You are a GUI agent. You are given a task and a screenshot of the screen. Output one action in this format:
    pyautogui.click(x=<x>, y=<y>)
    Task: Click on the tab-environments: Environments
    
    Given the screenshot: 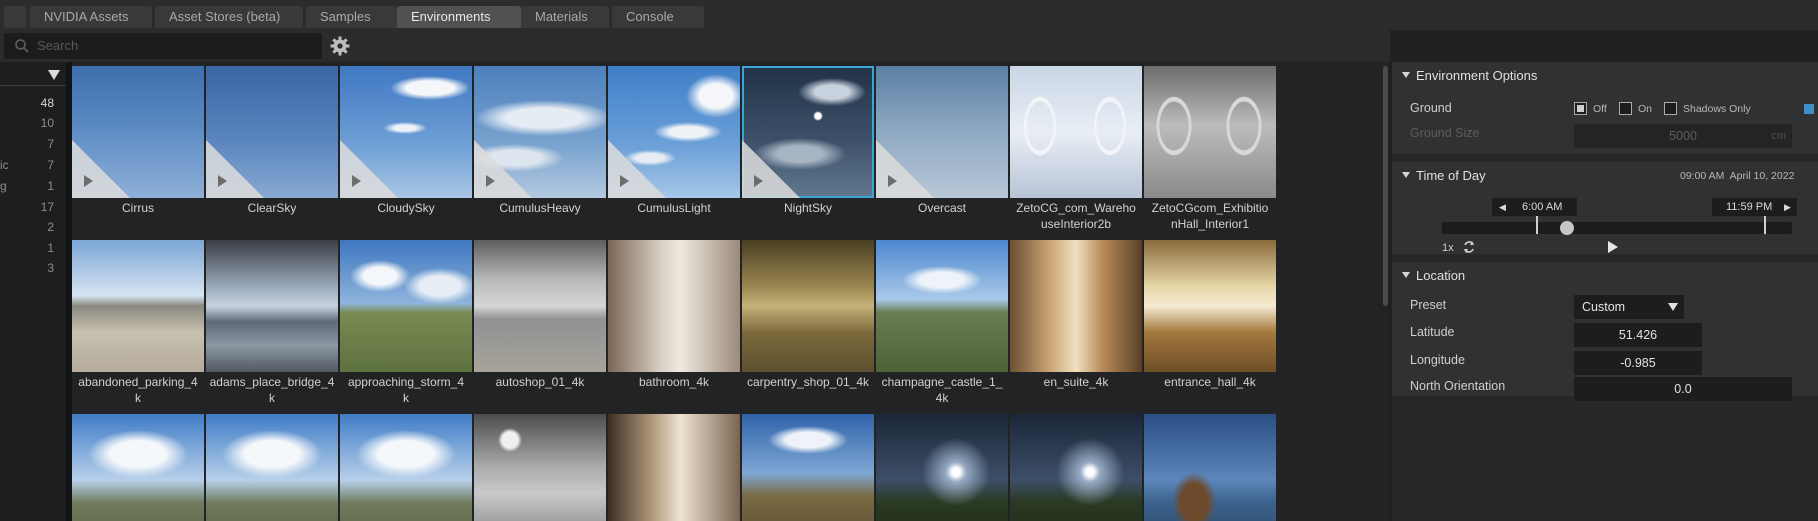 What is the action you would take?
    pyautogui.click(x=459, y=17)
    